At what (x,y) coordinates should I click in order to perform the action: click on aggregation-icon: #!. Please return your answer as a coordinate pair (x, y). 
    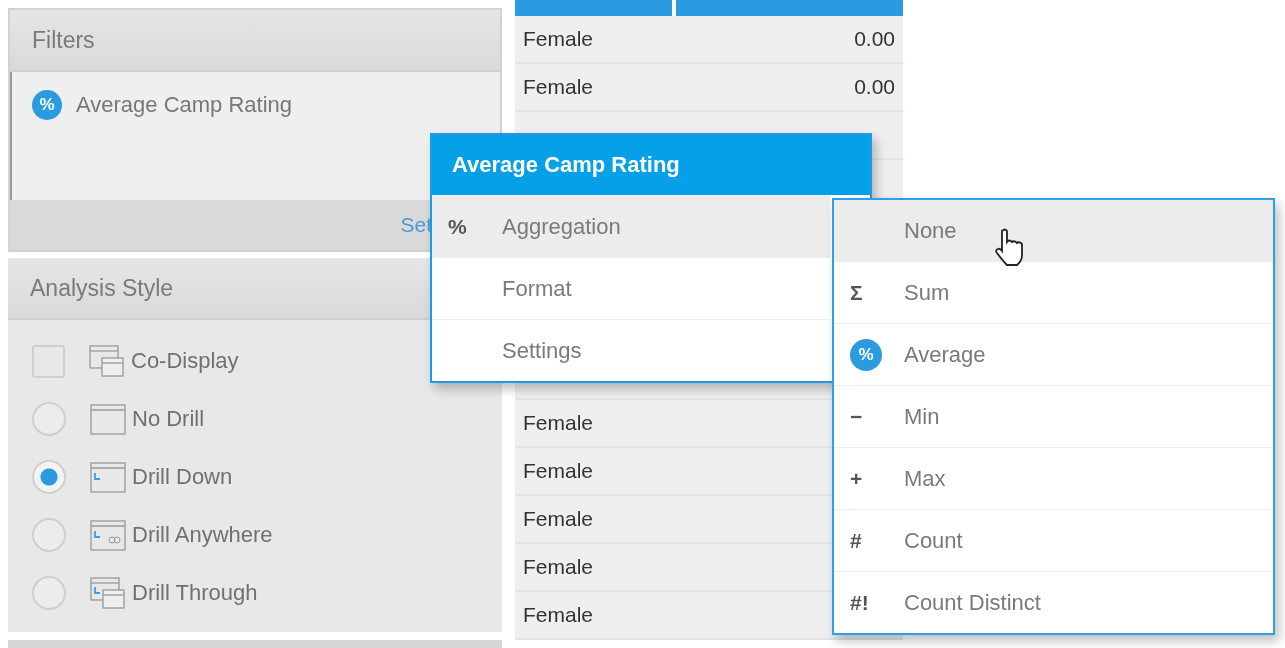
    Looking at the image, I should click on (859, 602).